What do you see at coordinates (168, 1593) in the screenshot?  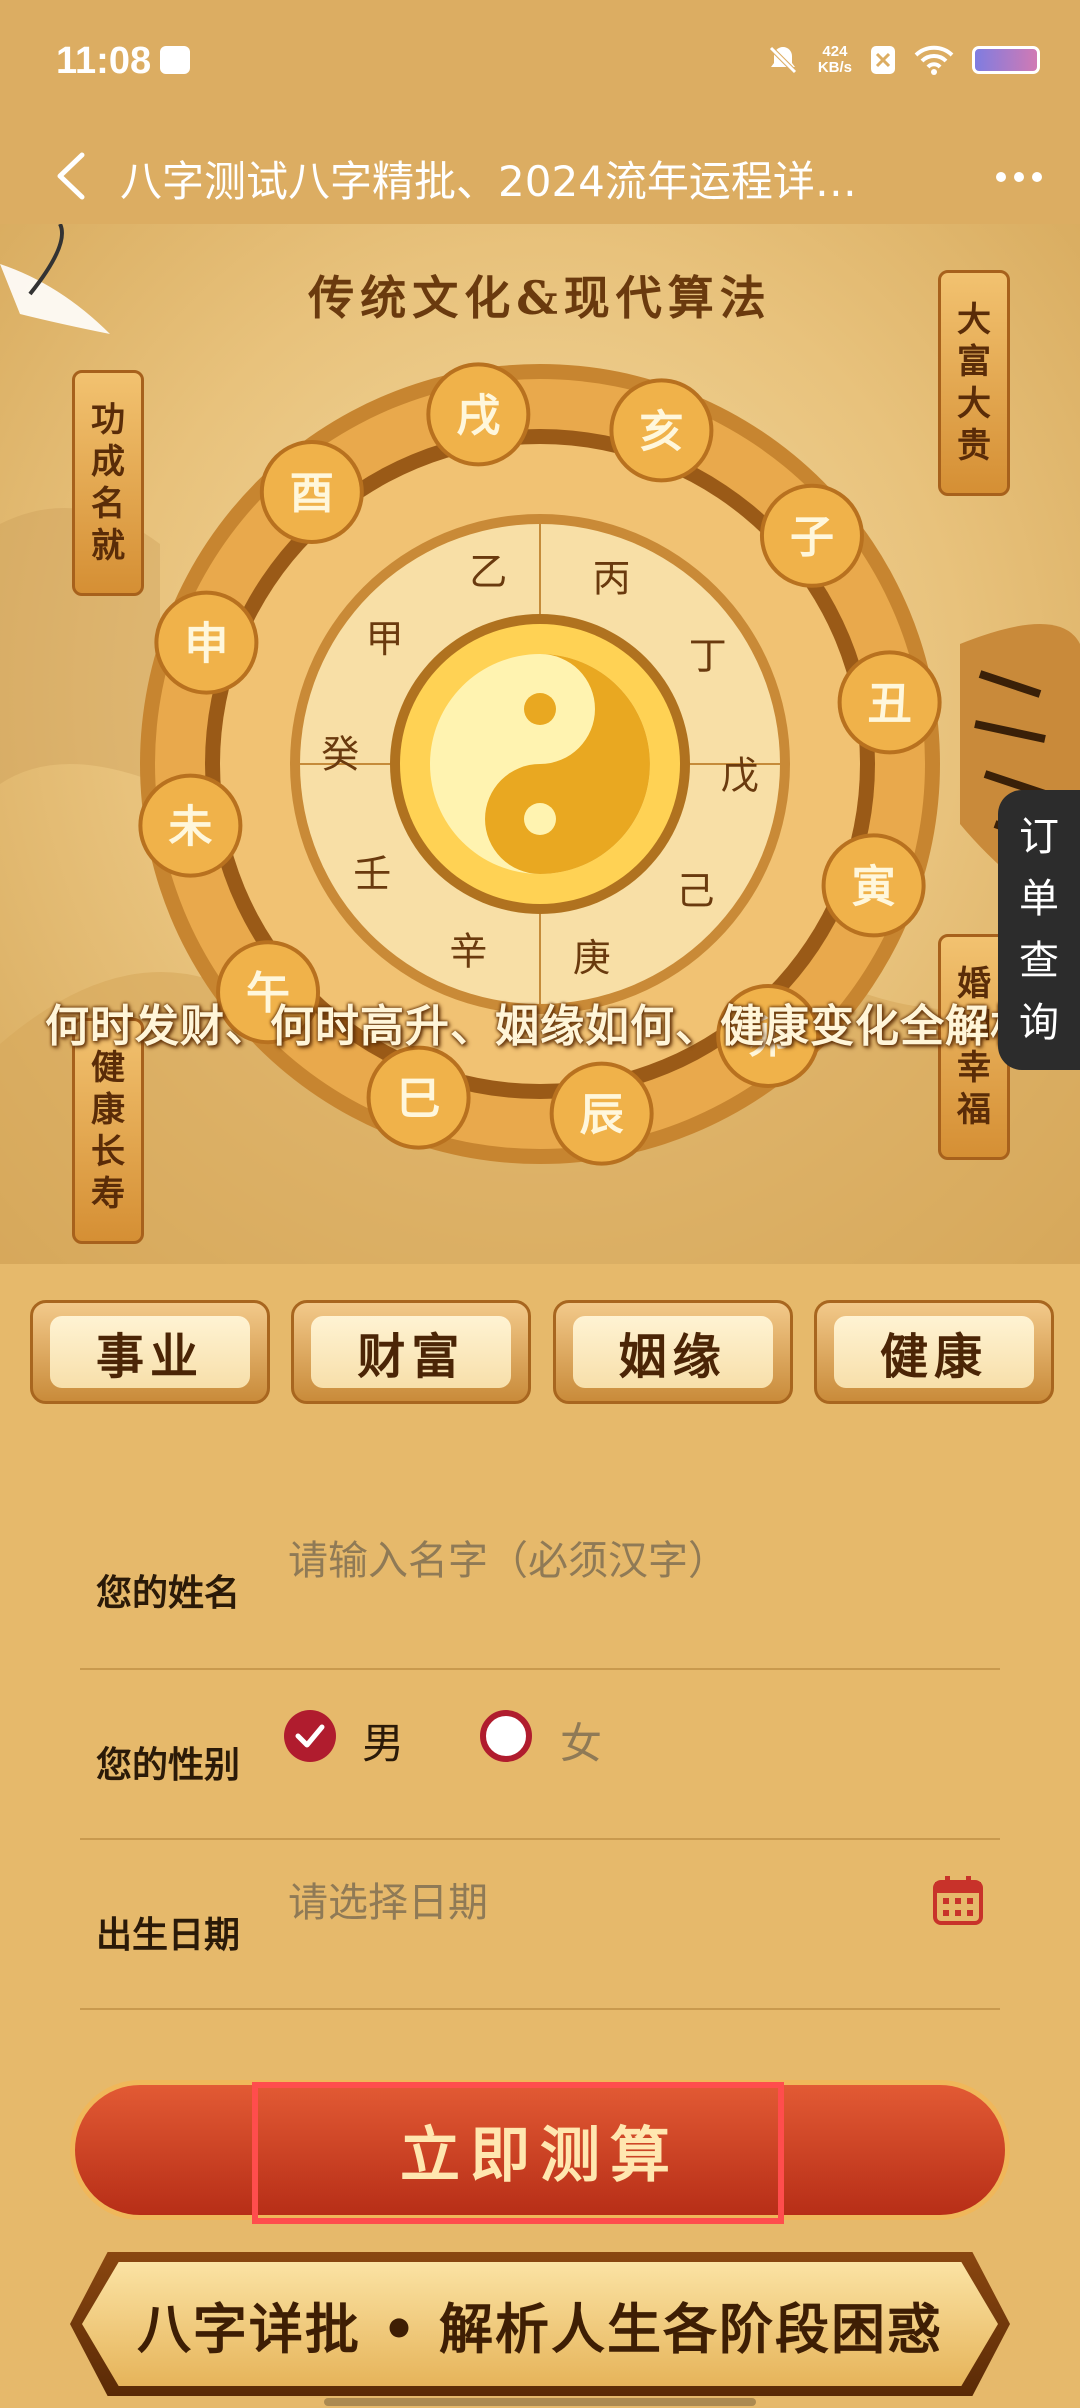 I see `name-label: 您的姓名` at bounding box center [168, 1593].